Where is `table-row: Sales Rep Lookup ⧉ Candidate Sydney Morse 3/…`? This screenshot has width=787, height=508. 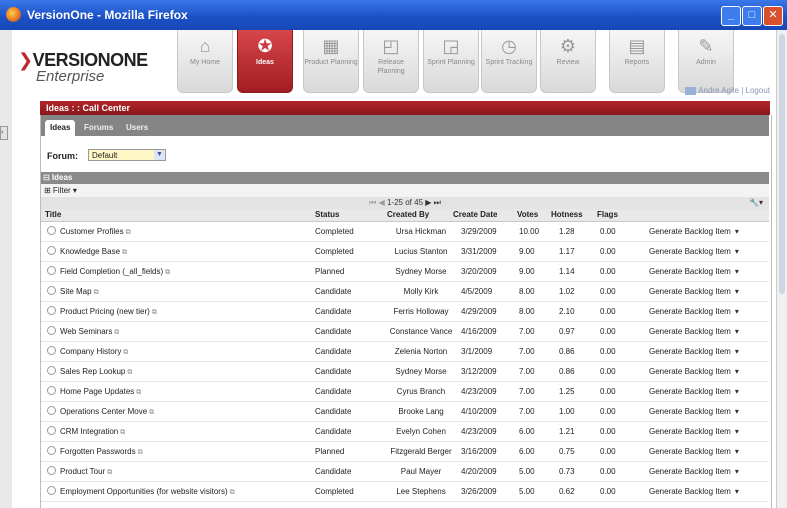
table-row: Sales Rep Lookup ⧉ Candidate Sydney Morse 3/… is located at coordinates (405, 372).